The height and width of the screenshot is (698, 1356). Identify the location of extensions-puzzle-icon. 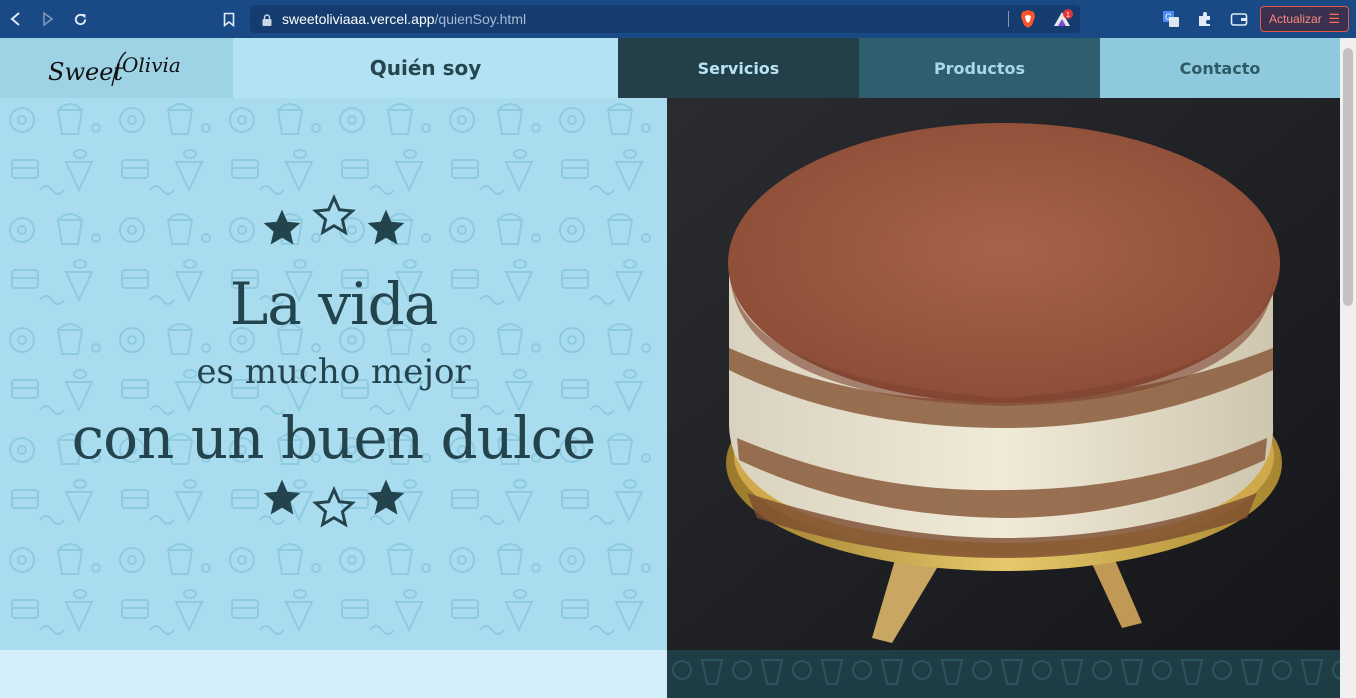
(1205, 19).